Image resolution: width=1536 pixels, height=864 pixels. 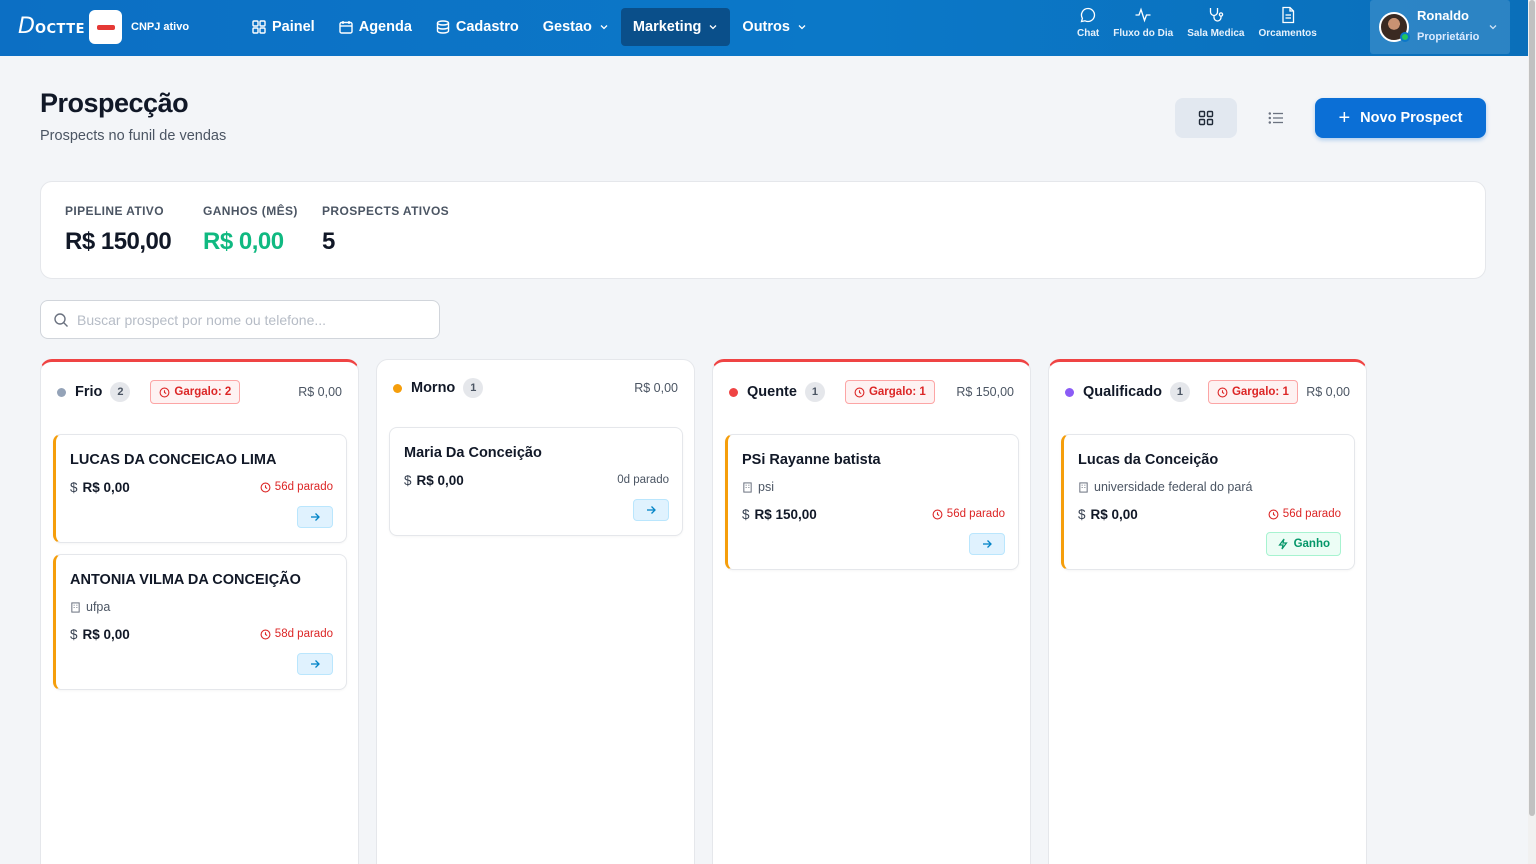 I want to click on user-menu: Ronaldo Proprietário, so click(x=1440, y=27).